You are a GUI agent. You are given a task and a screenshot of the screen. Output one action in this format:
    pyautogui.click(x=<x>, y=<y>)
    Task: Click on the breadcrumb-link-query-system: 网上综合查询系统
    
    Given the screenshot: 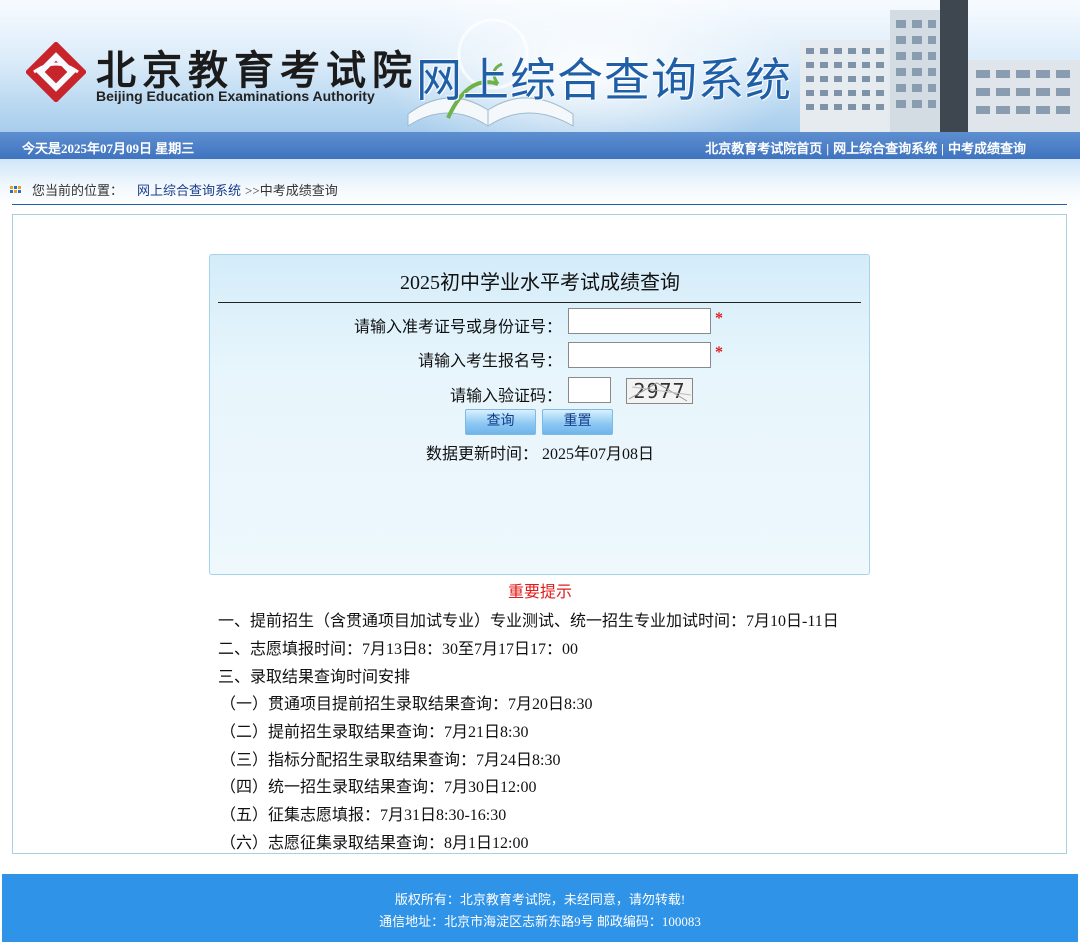 What is the action you would take?
    pyautogui.click(x=189, y=189)
    